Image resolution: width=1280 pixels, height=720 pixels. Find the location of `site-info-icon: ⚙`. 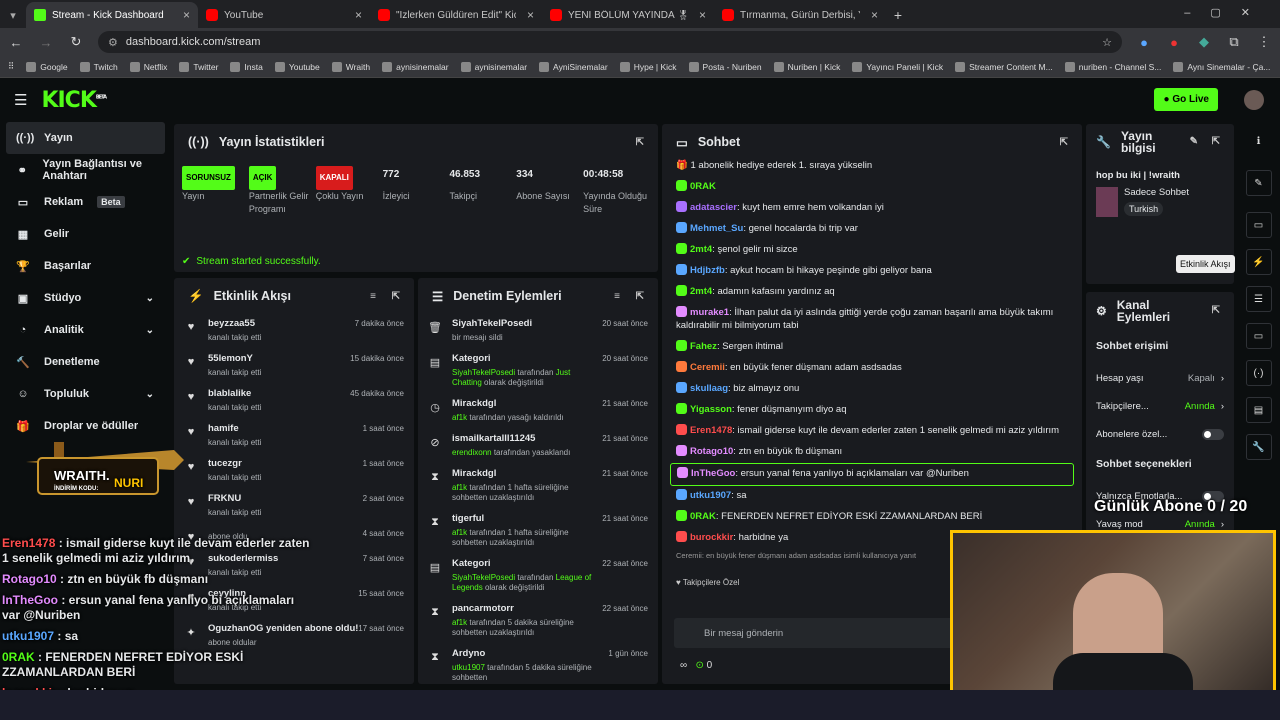

site-info-icon: ⚙ is located at coordinates (113, 42).